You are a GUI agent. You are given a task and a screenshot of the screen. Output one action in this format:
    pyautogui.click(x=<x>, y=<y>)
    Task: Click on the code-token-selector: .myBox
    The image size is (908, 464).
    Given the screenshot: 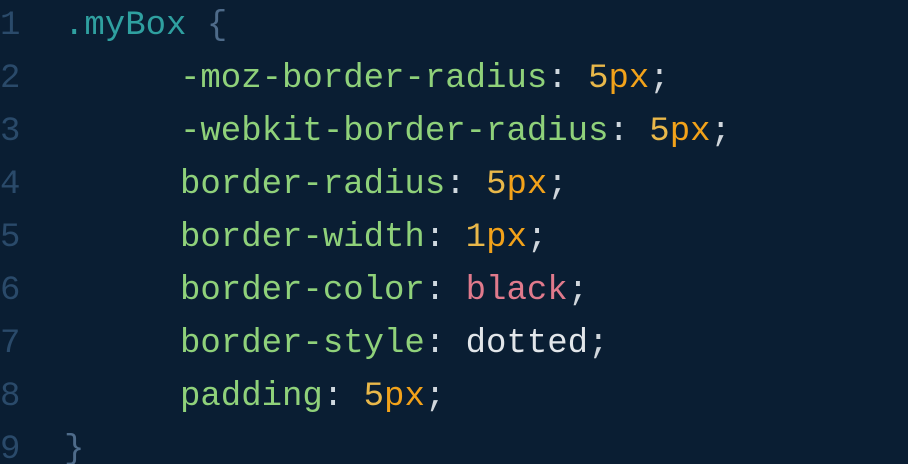 What is the action you would take?
    pyautogui.click(x=125, y=26)
    